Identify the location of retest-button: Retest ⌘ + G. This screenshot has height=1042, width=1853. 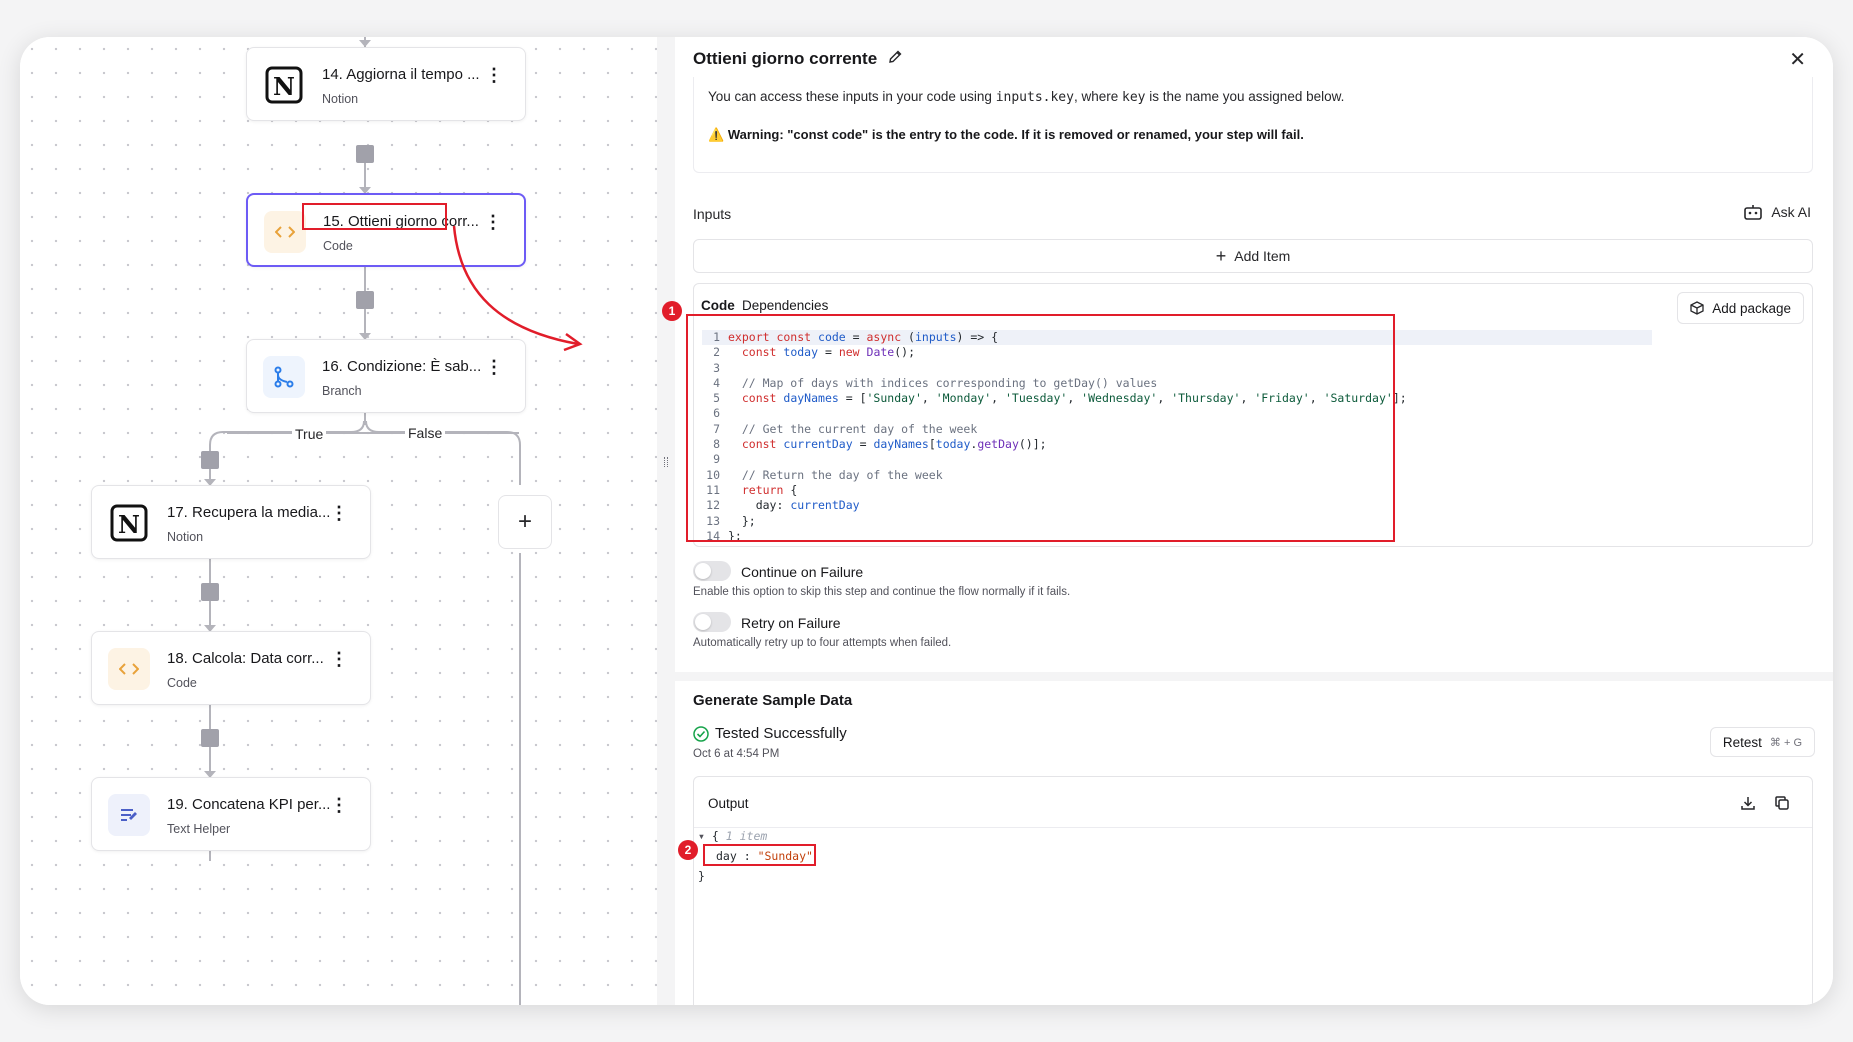
(1762, 742).